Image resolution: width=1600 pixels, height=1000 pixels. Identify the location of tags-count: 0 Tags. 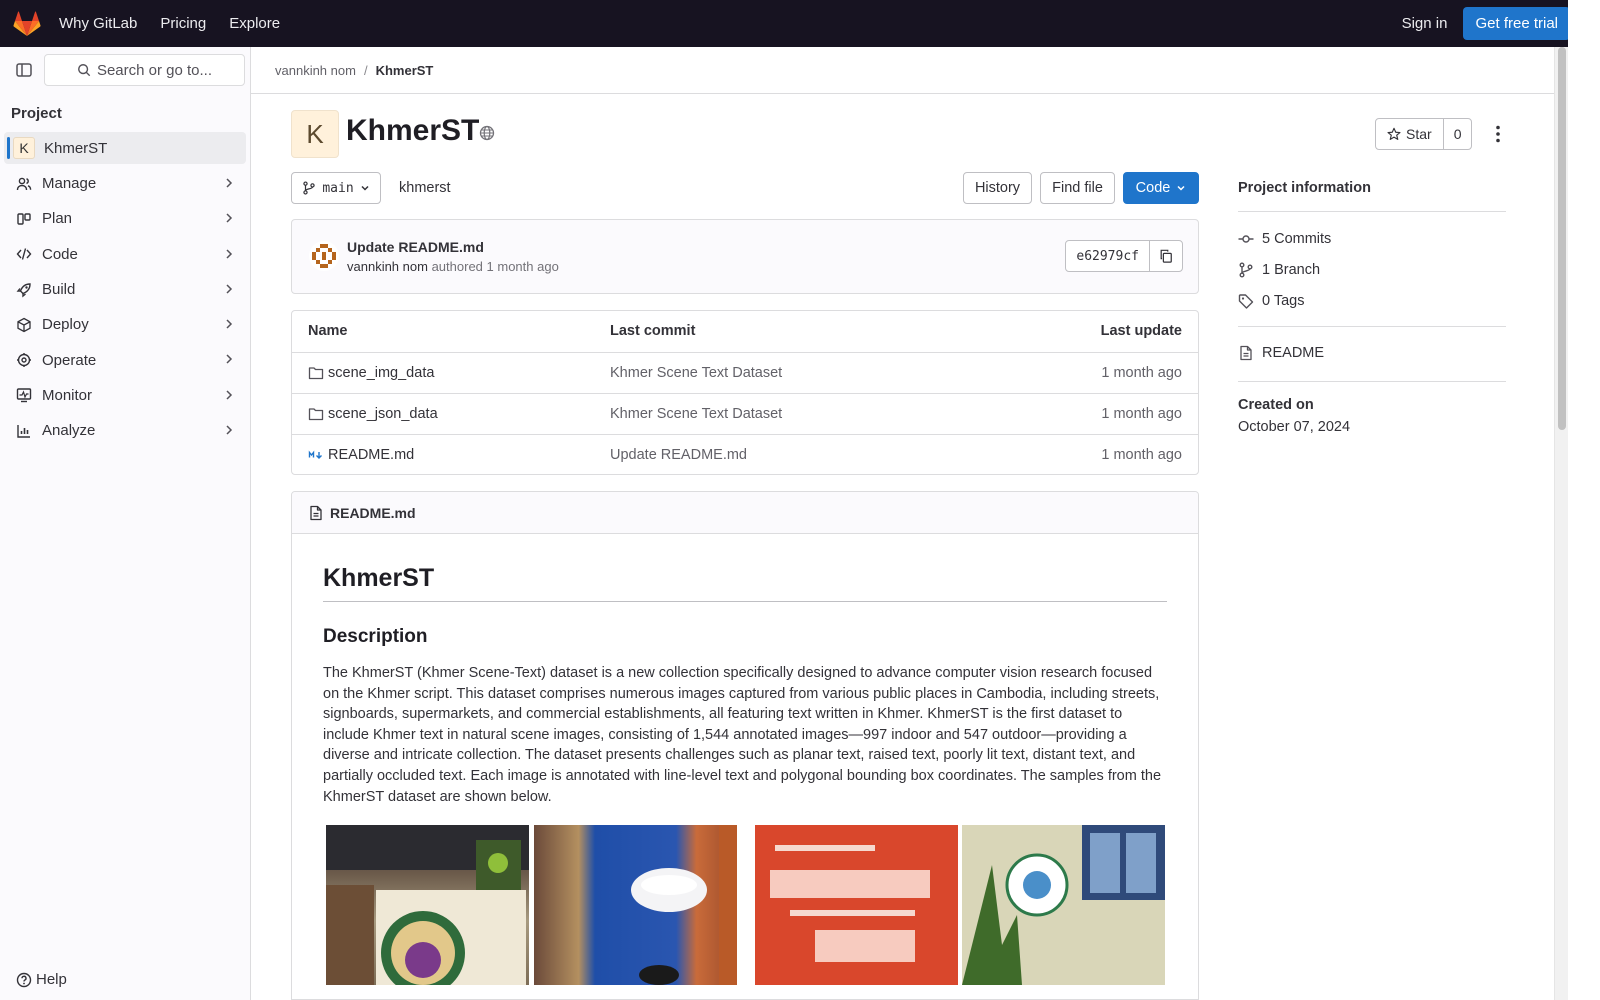
(1283, 301).